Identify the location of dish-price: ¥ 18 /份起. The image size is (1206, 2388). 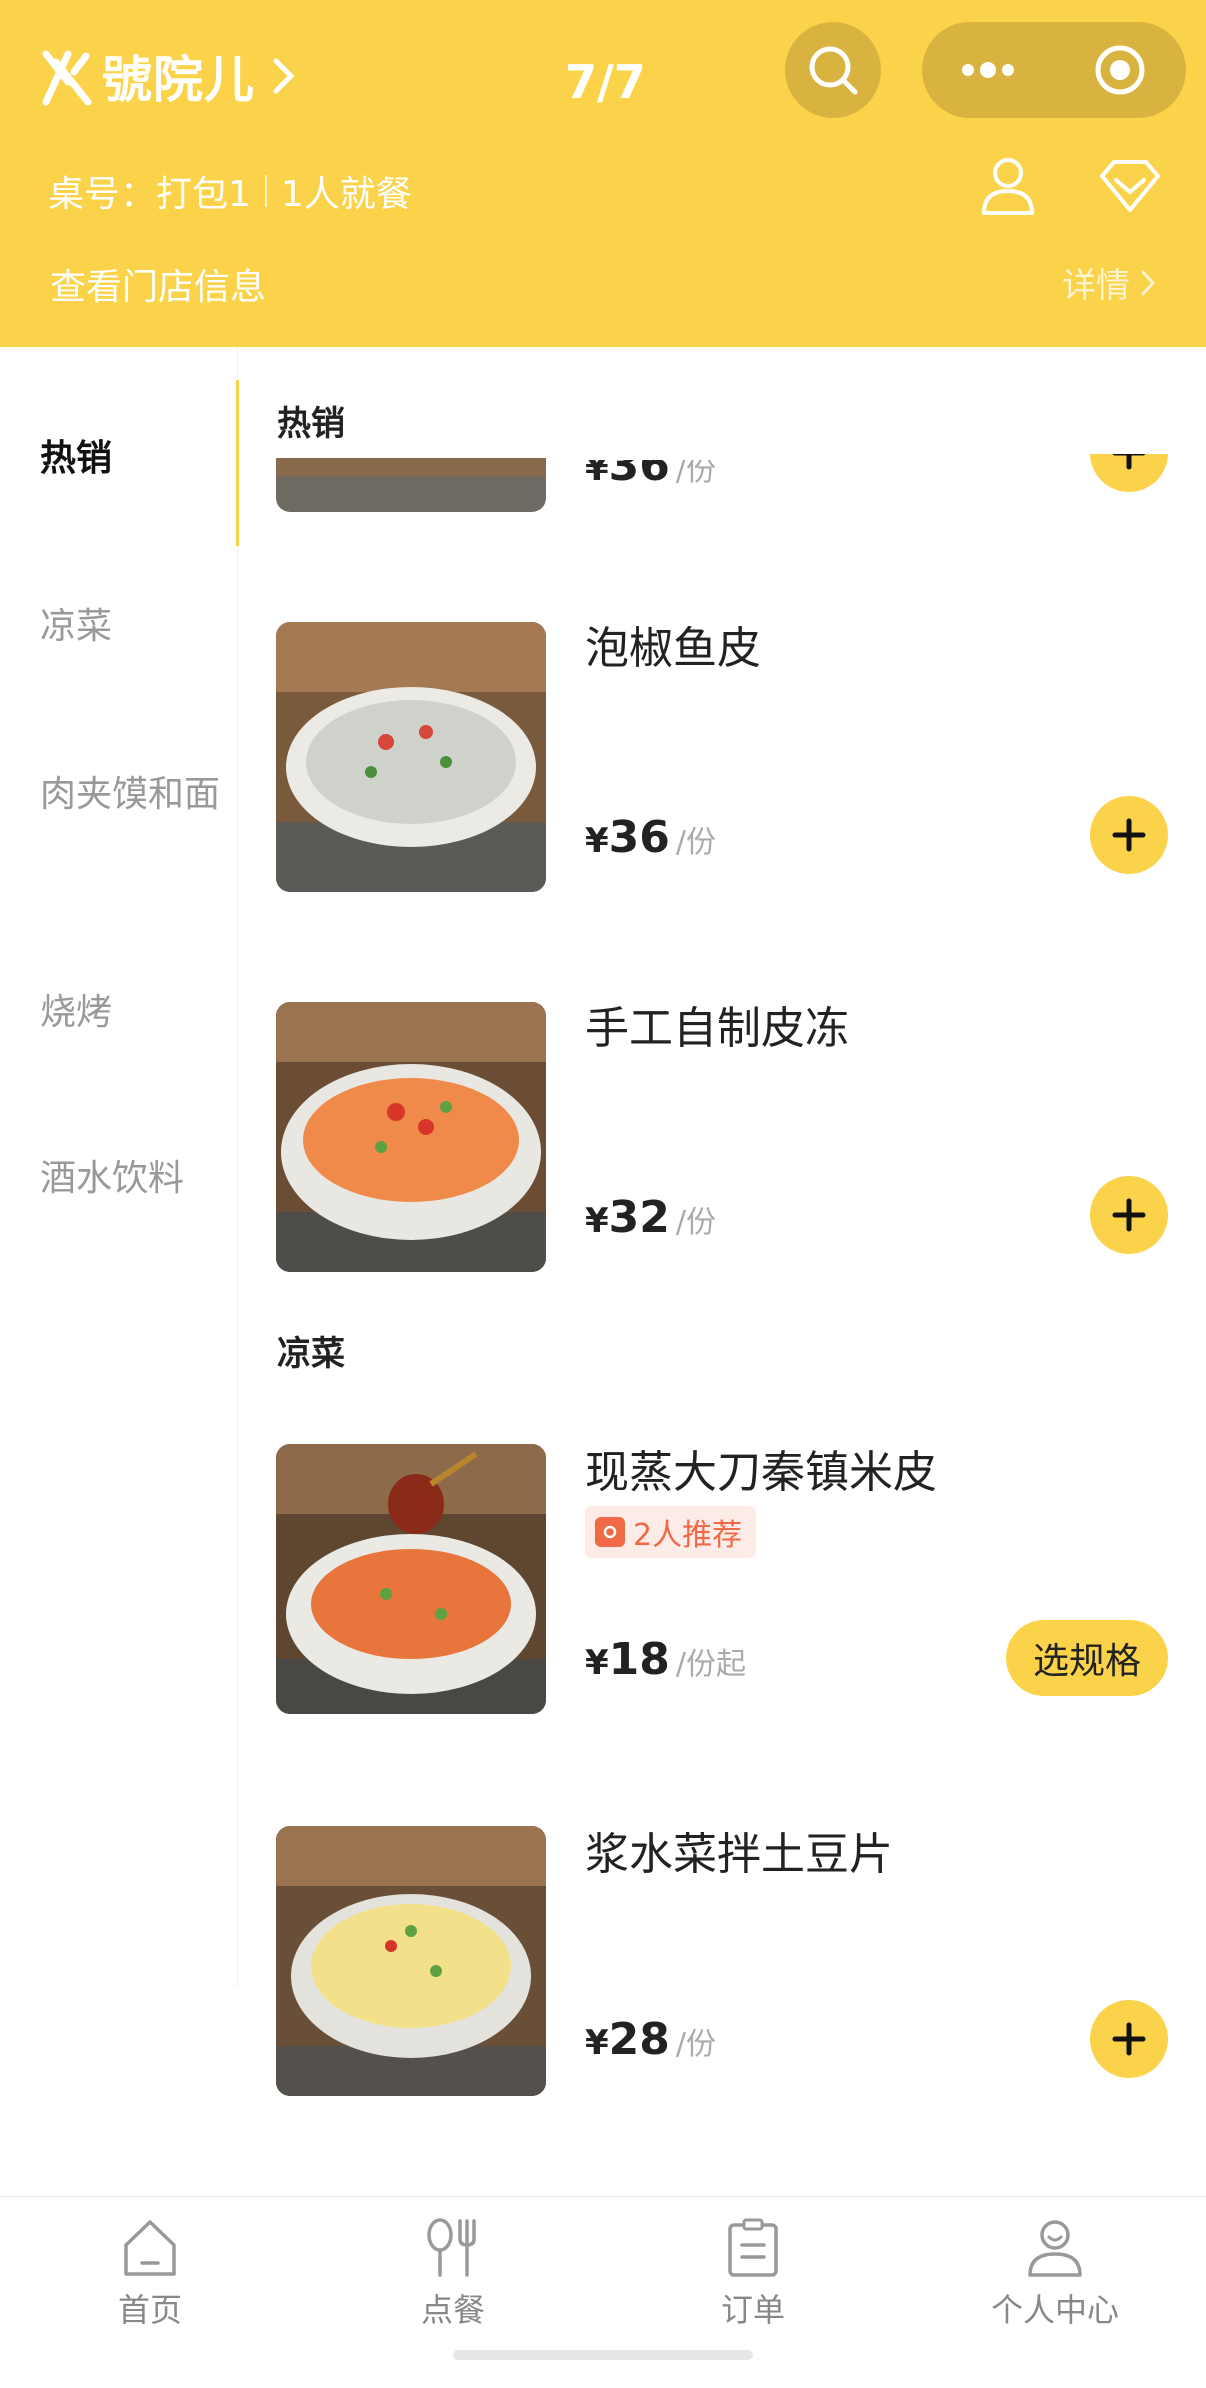
(666, 1659).